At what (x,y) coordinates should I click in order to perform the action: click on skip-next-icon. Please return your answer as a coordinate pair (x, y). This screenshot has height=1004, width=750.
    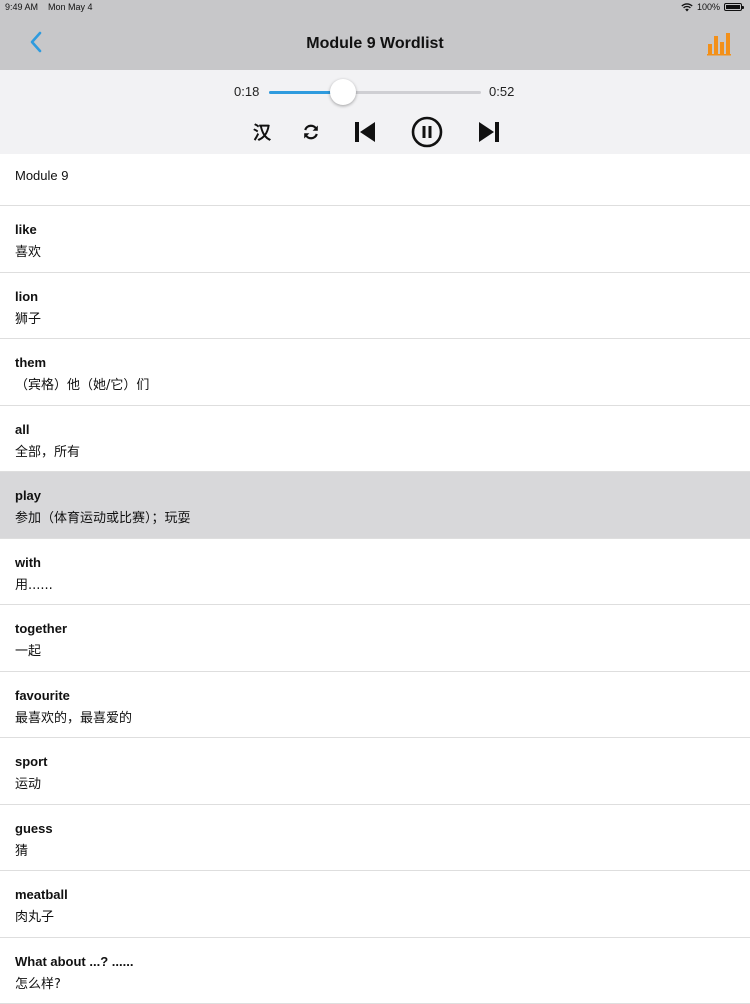
    Looking at the image, I should click on (489, 132).